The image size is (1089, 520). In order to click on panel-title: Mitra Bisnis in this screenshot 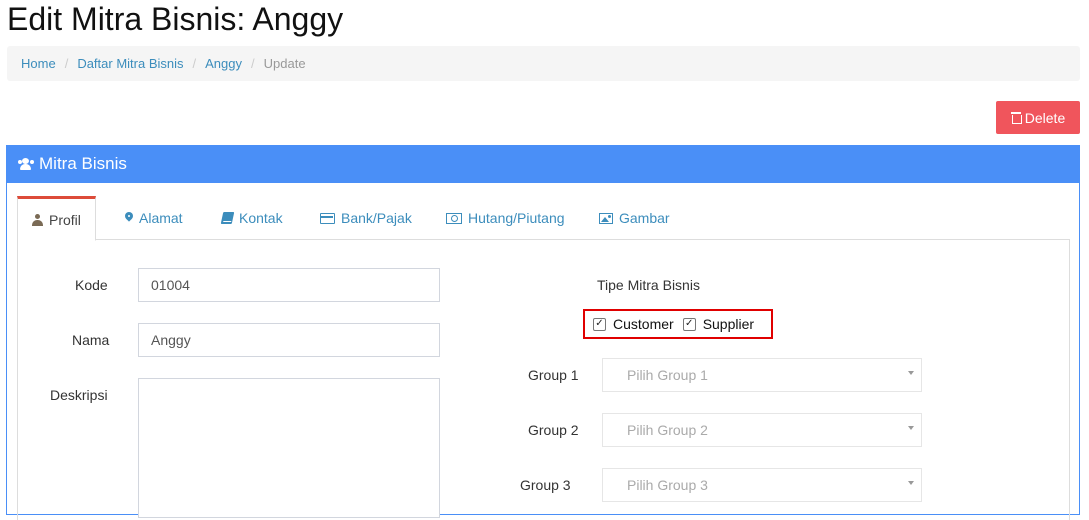, I will do `click(83, 163)`.